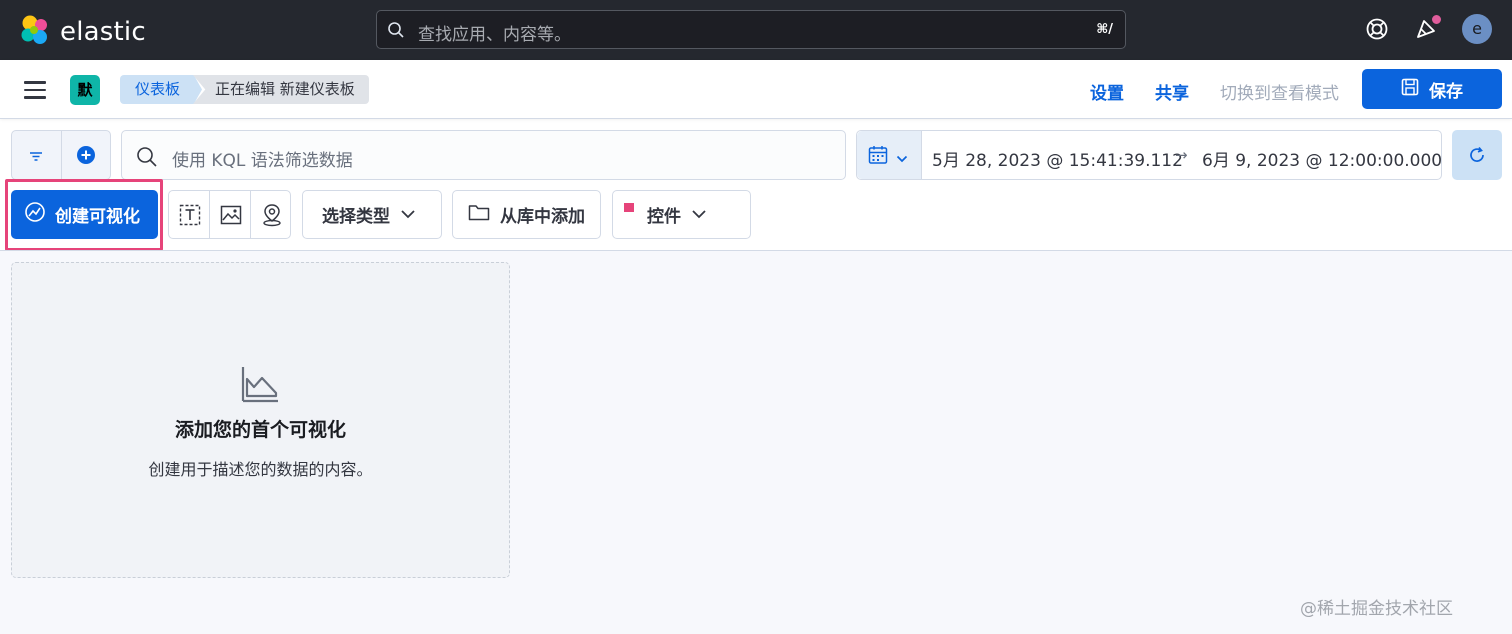  I want to click on controls-label: 控件, so click(664, 217).